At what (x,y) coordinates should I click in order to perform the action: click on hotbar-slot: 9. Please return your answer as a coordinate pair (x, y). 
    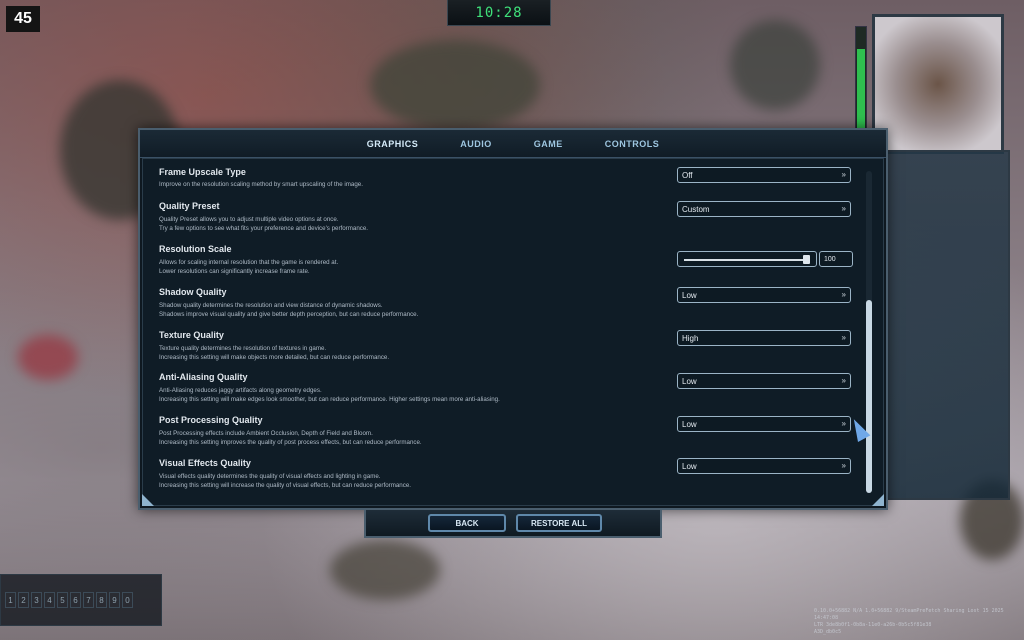
    Looking at the image, I should click on (114, 600).